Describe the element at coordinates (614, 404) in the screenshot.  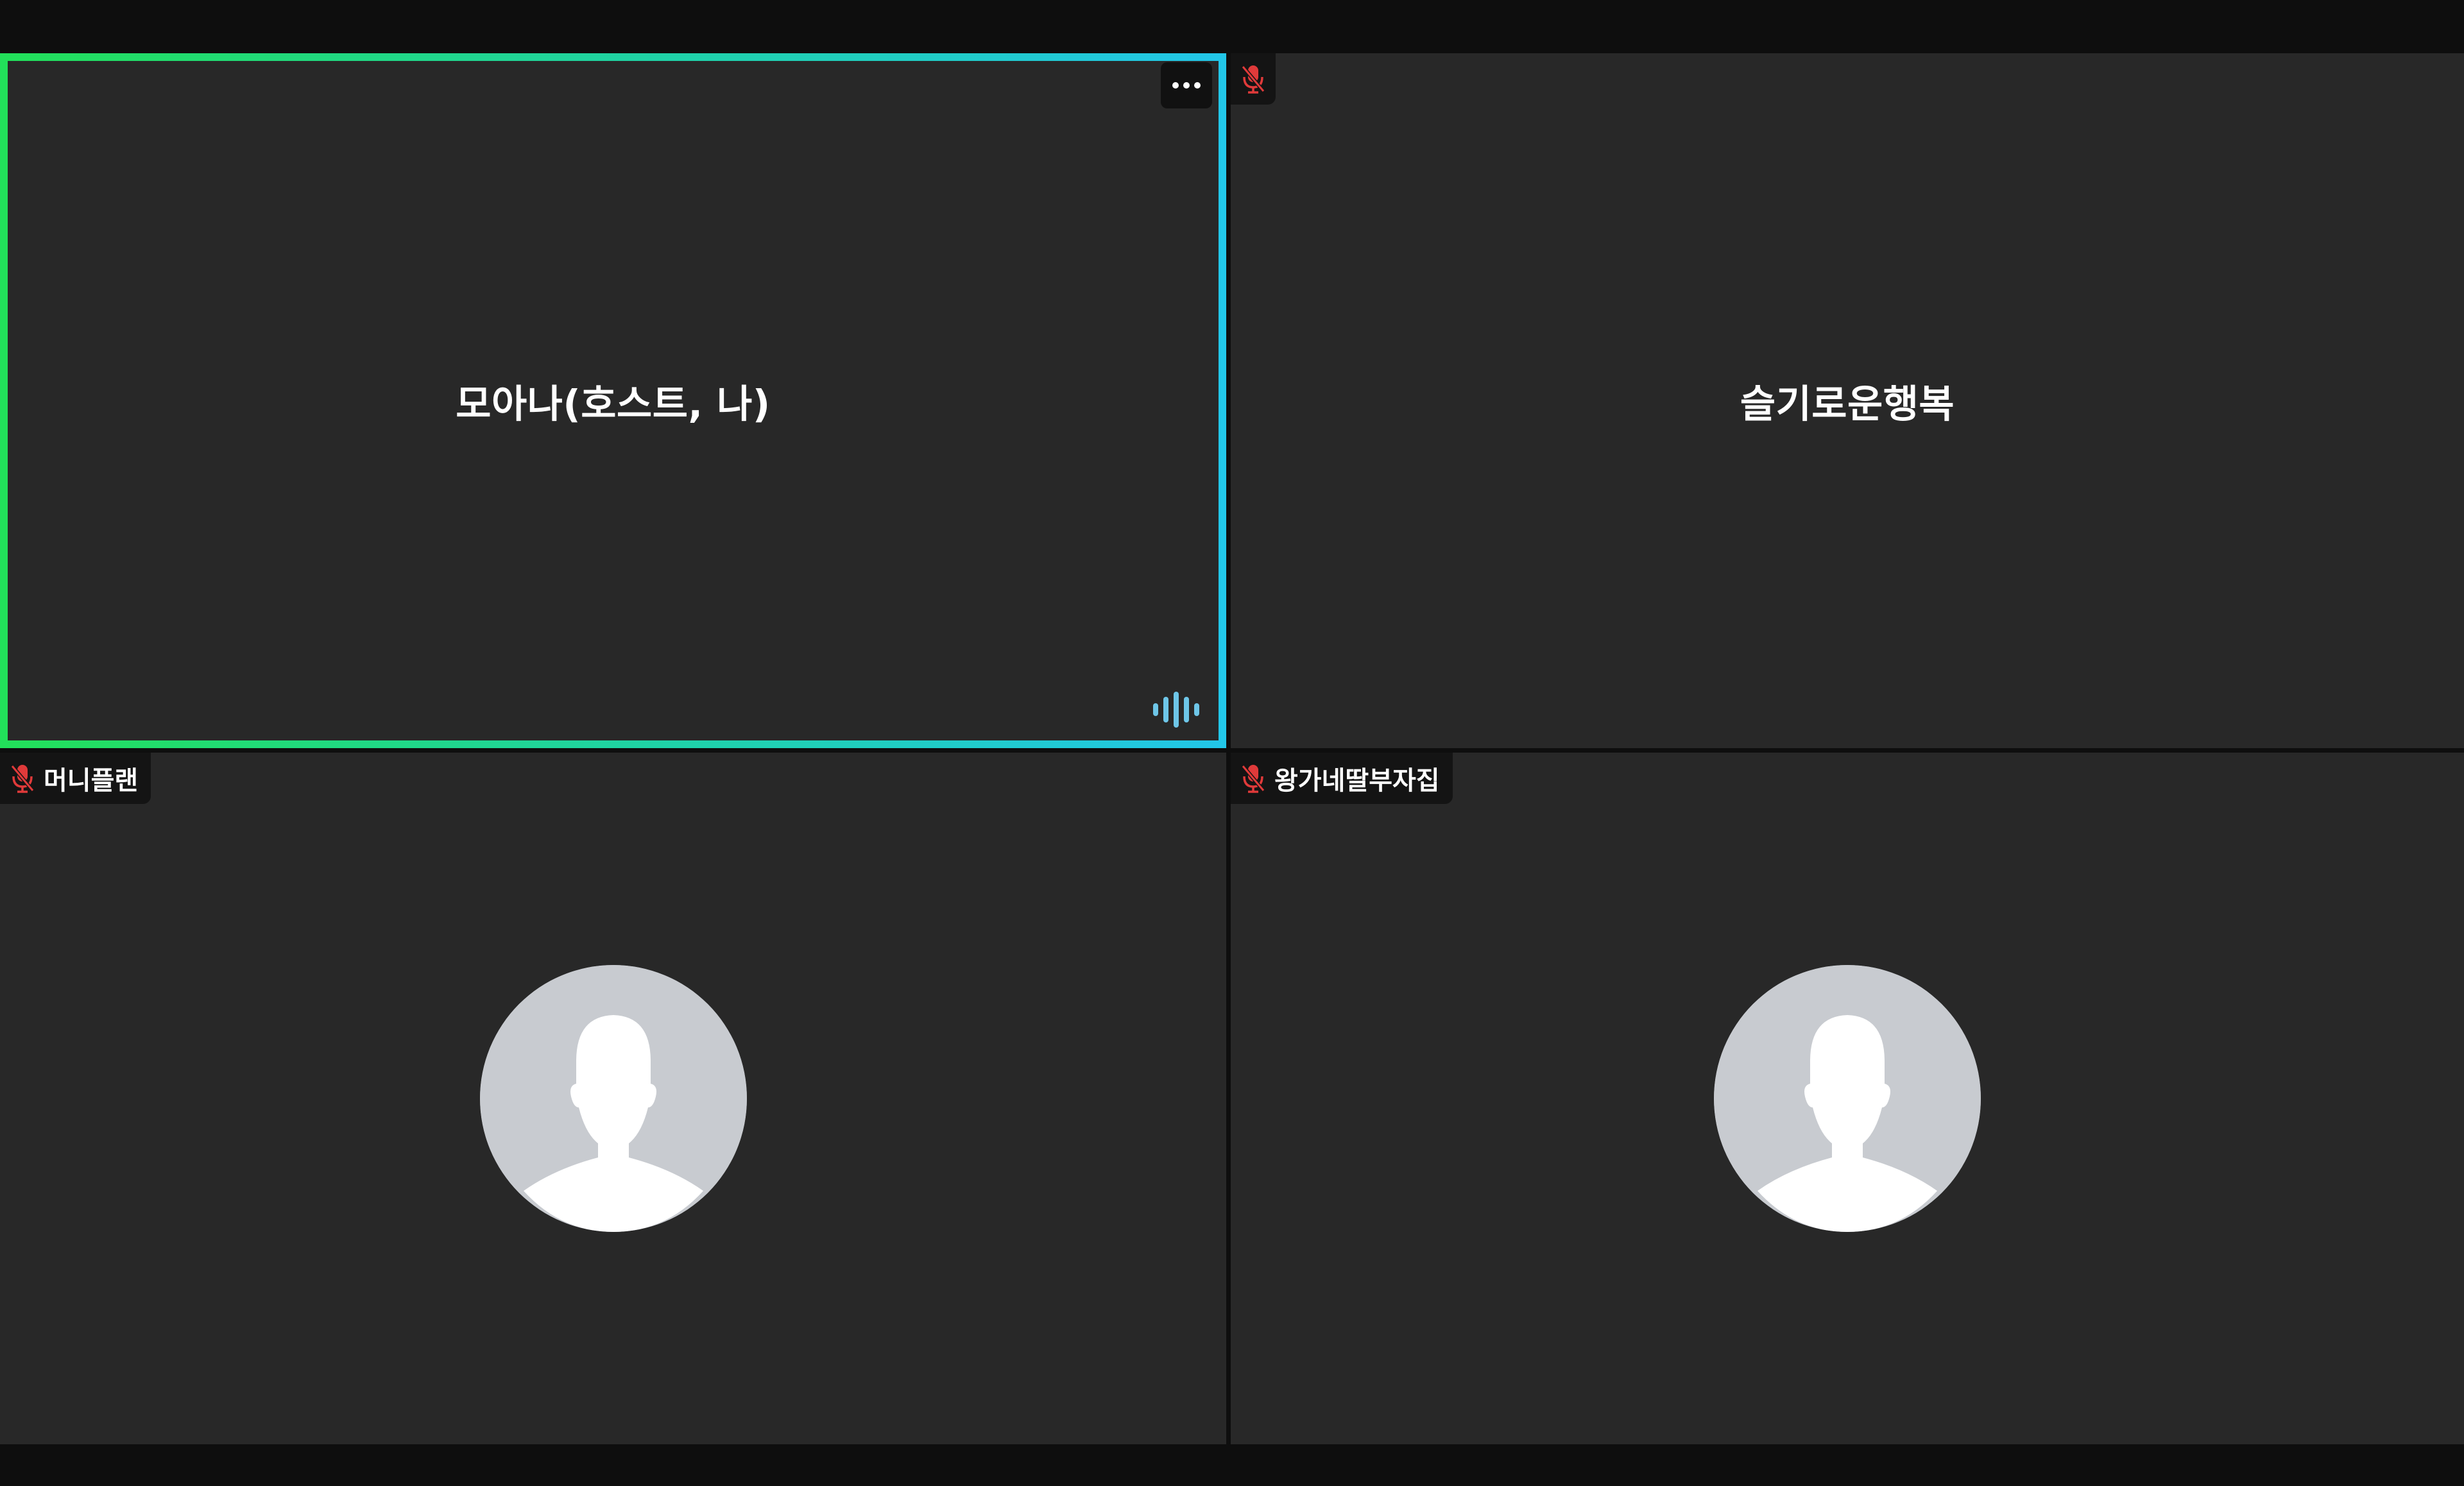
I see `participant-name: 모아나(호스트, 나)` at that location.